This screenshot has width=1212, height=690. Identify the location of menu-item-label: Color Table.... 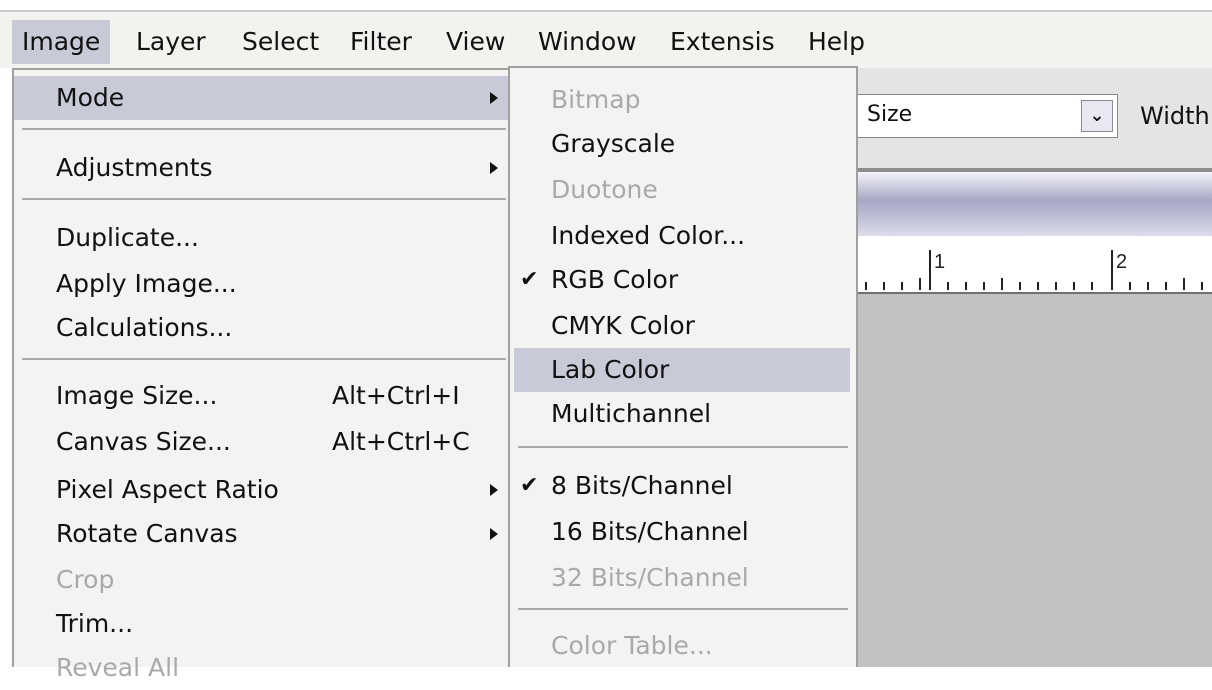
(632, 645).